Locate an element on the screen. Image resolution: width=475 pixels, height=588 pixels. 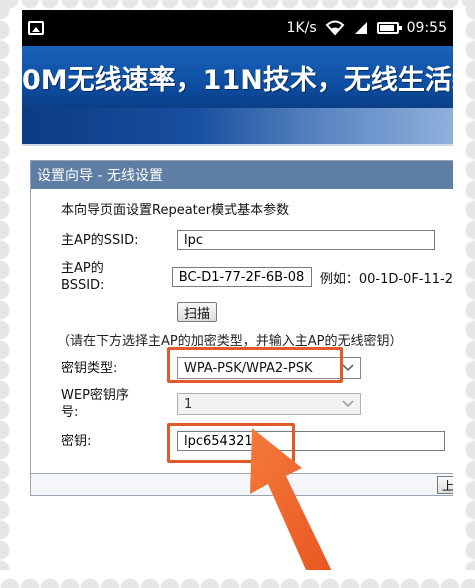
clock: 09:55 is located at coordinates (426, 28).